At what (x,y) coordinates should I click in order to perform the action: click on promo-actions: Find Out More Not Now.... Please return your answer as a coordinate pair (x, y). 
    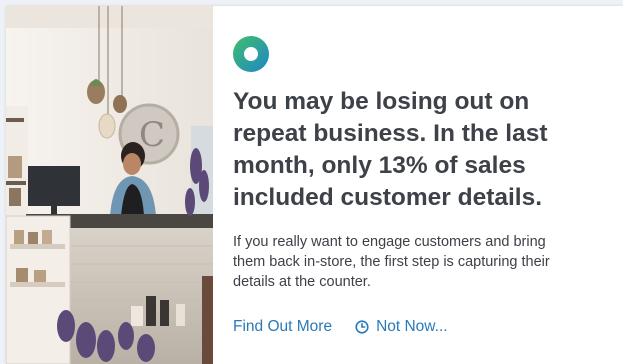
    Looking at the image, I should click on (423, 327).